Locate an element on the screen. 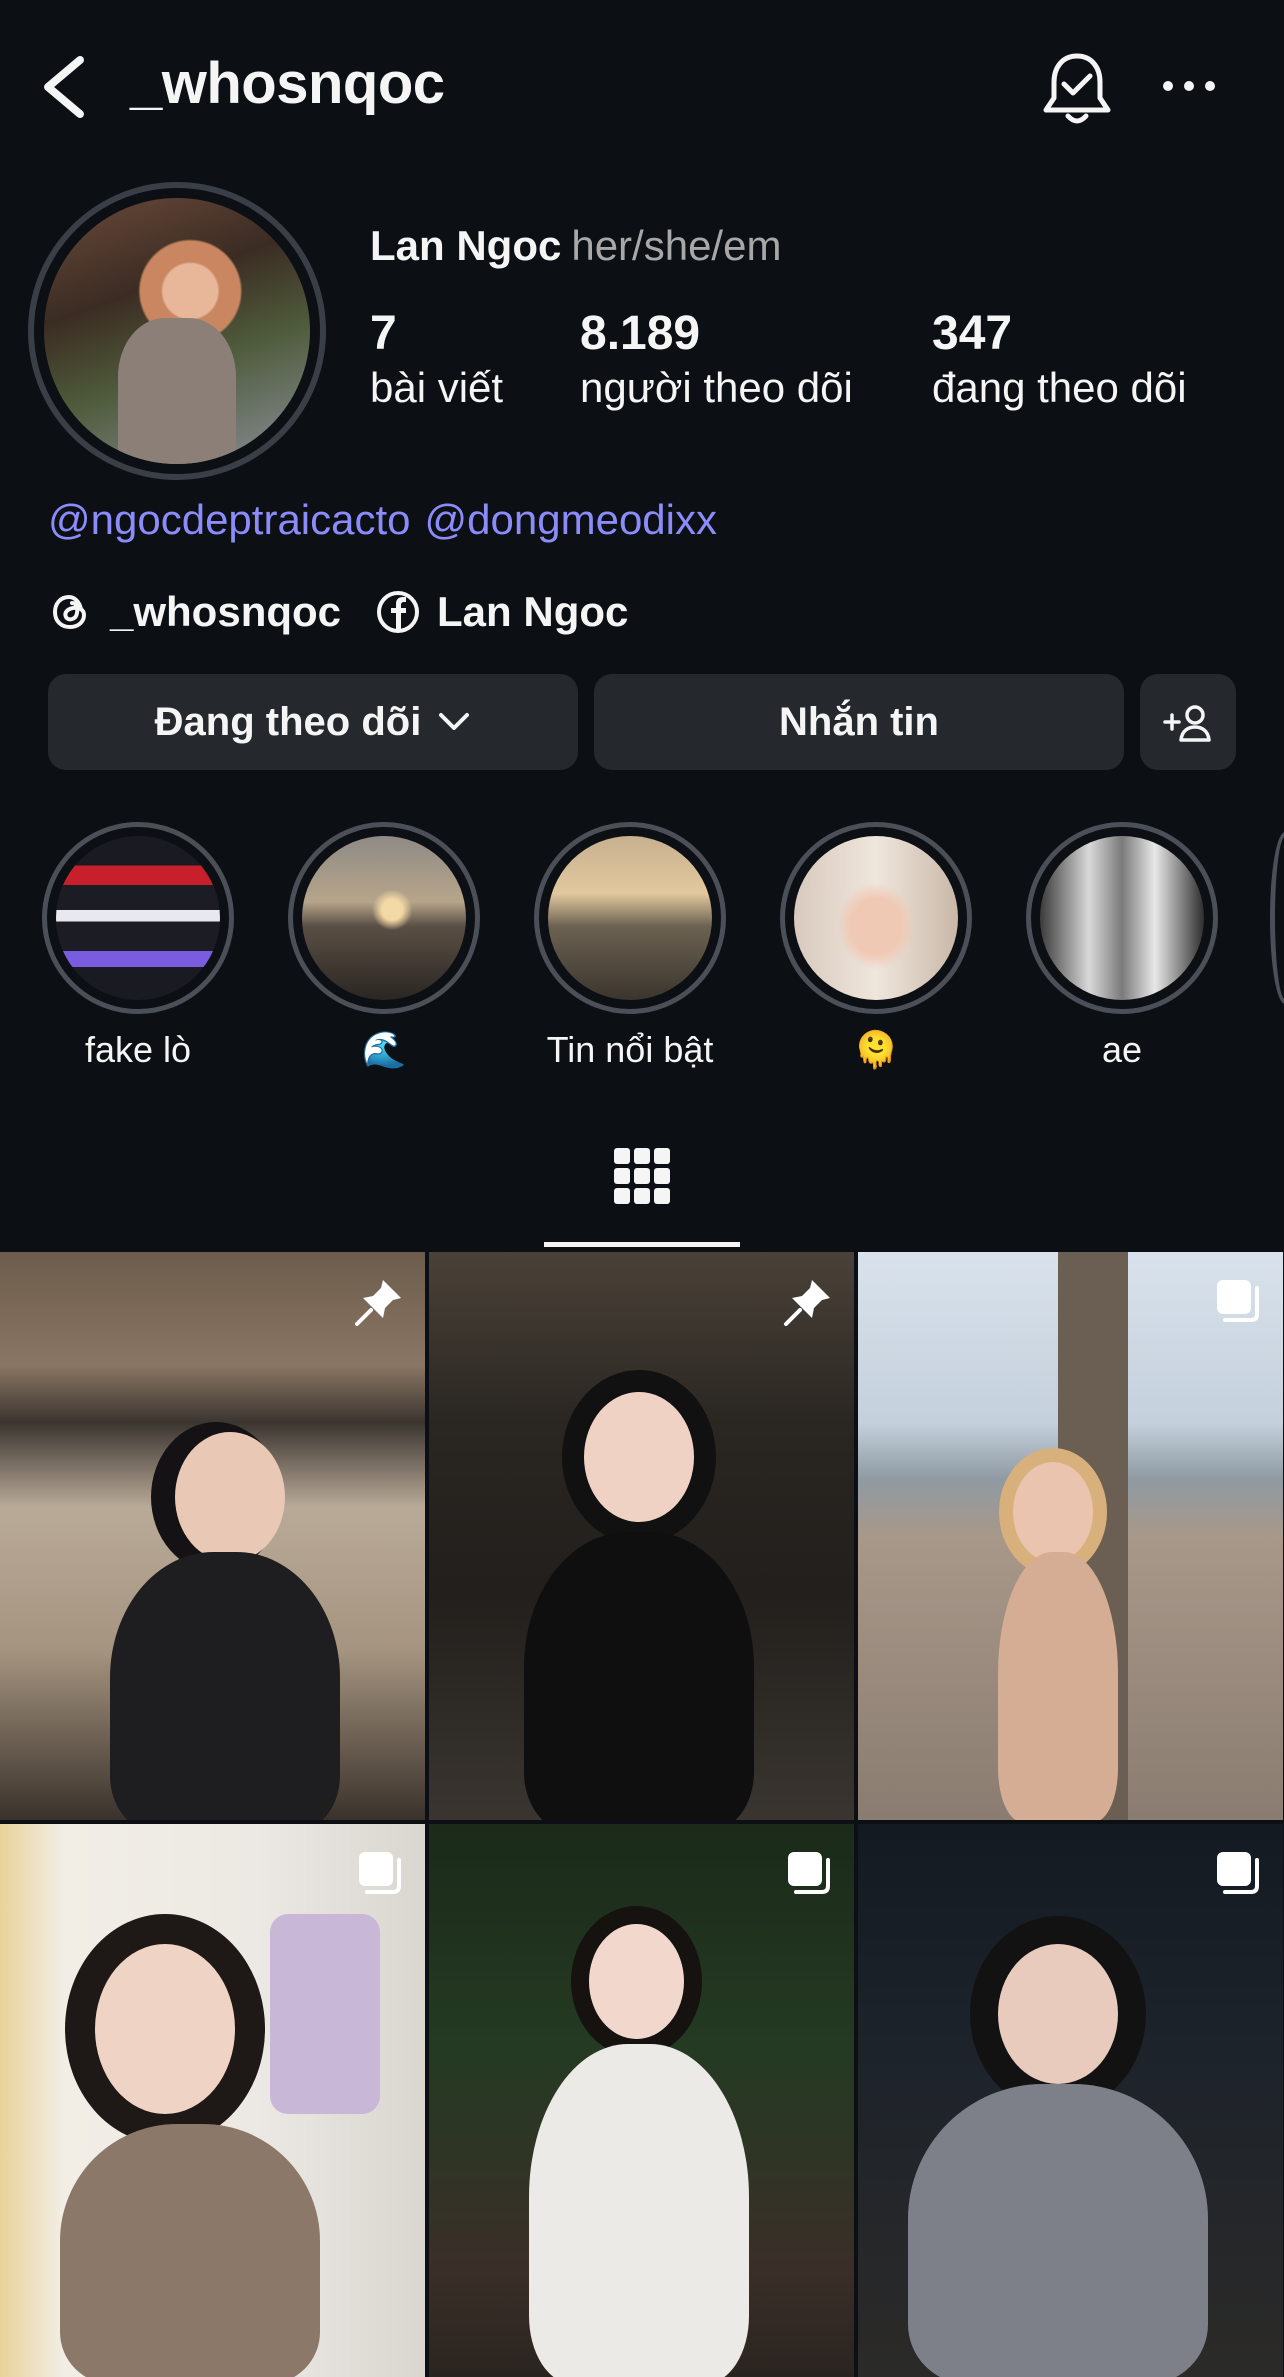 This screenshot has height=2377, width=1284. mention-link: @ngocdeptraicacto is located at coordinates (229, 519).